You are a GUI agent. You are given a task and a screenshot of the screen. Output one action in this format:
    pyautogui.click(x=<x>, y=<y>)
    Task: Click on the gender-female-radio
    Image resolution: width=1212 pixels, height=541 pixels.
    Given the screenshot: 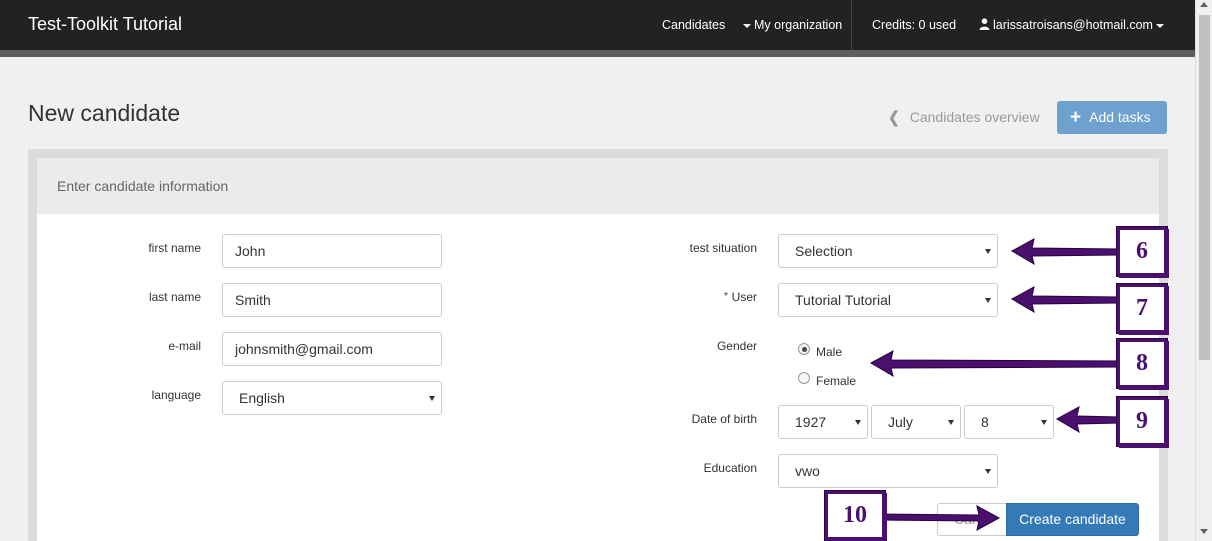 What is the action you would take?
    pyautogui.click(x=804, y=378)
    